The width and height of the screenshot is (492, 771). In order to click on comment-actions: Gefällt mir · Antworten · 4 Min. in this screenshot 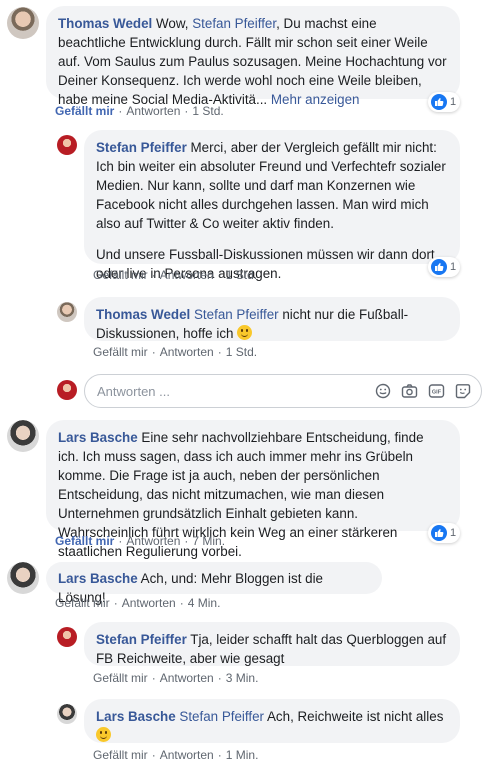, I will do `click(138, 603)`.